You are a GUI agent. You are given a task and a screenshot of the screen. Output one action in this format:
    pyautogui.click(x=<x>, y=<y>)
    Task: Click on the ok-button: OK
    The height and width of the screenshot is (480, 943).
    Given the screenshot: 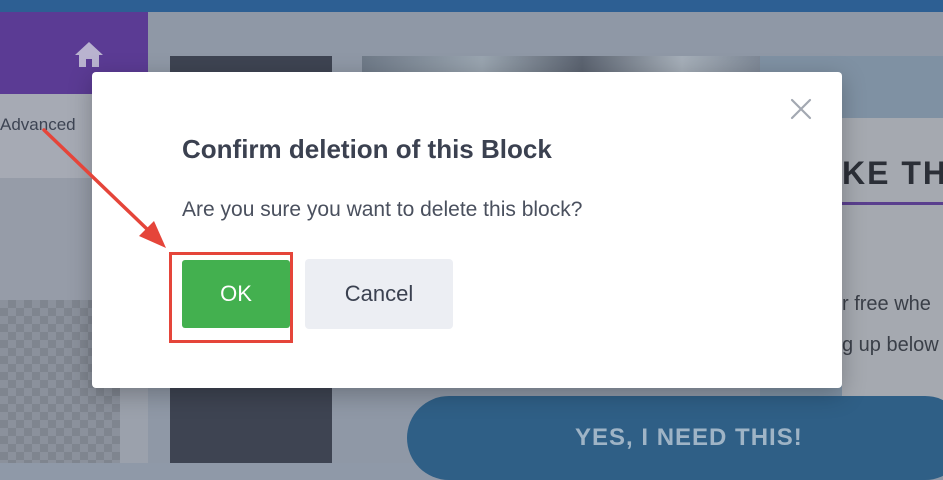 What is the action you would take?
    pyautogui.click(x=236, y=294)
    